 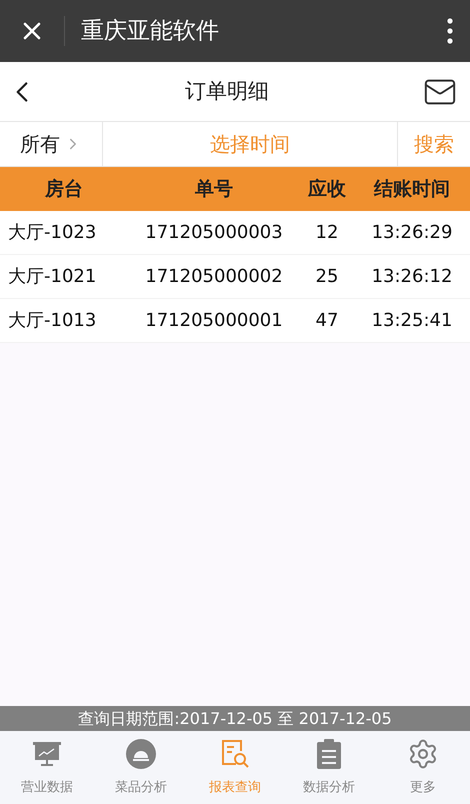 I want to click on column-header: 结账时间, so click(x=411, y=189).